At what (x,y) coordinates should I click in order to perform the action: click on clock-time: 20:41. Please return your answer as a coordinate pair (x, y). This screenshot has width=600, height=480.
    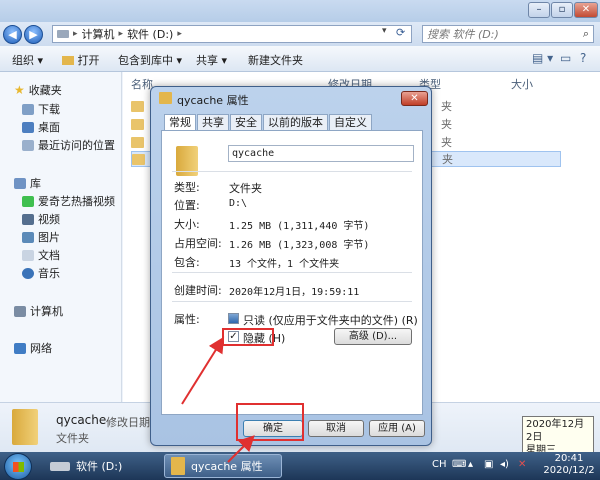
    Looking at the image, I should click on (569, 458).